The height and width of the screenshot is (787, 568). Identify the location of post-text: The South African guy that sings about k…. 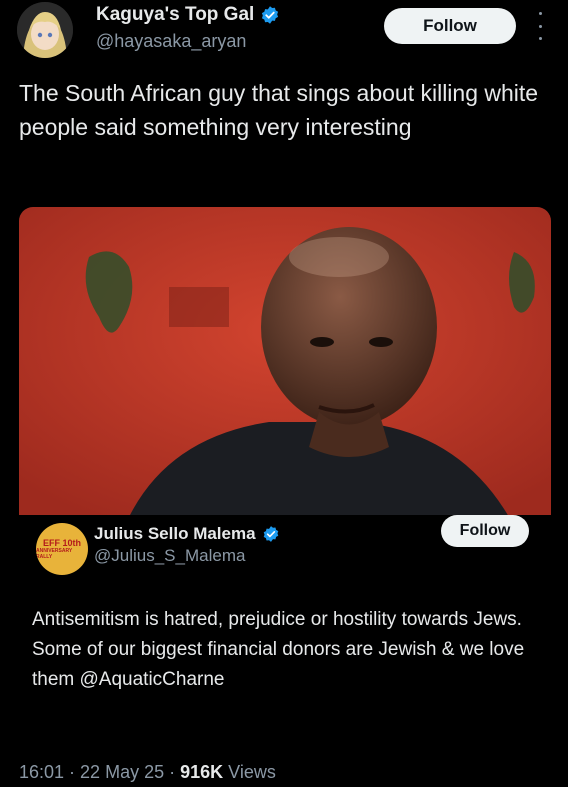
(279, 110).